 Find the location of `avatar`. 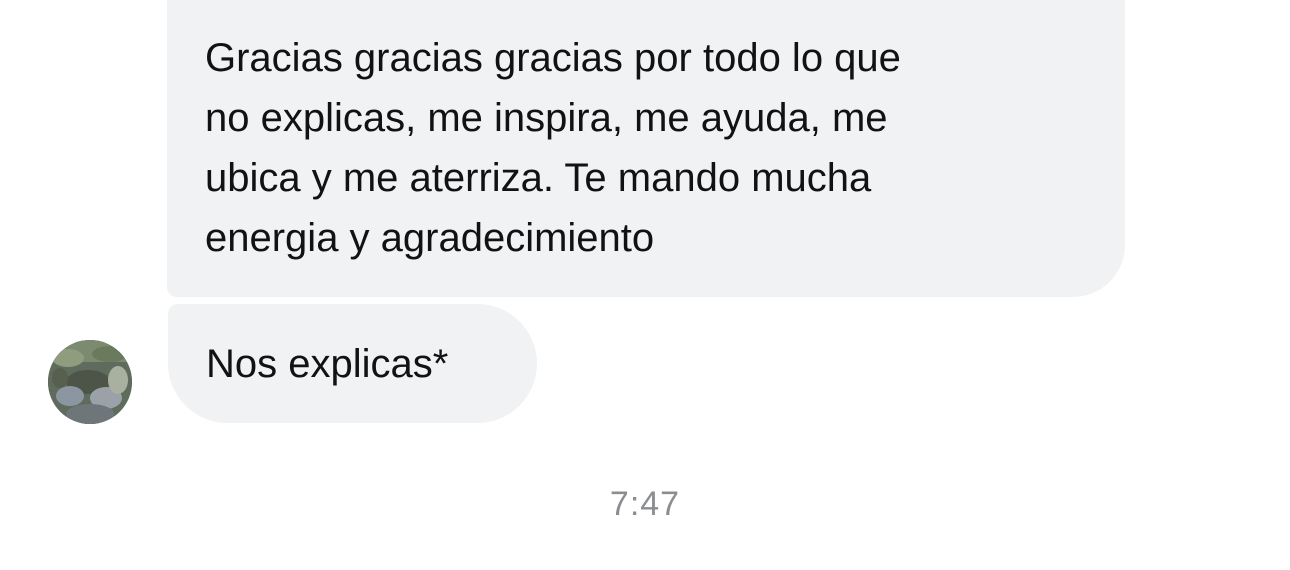

avatar is located at coordinates (90, 382).